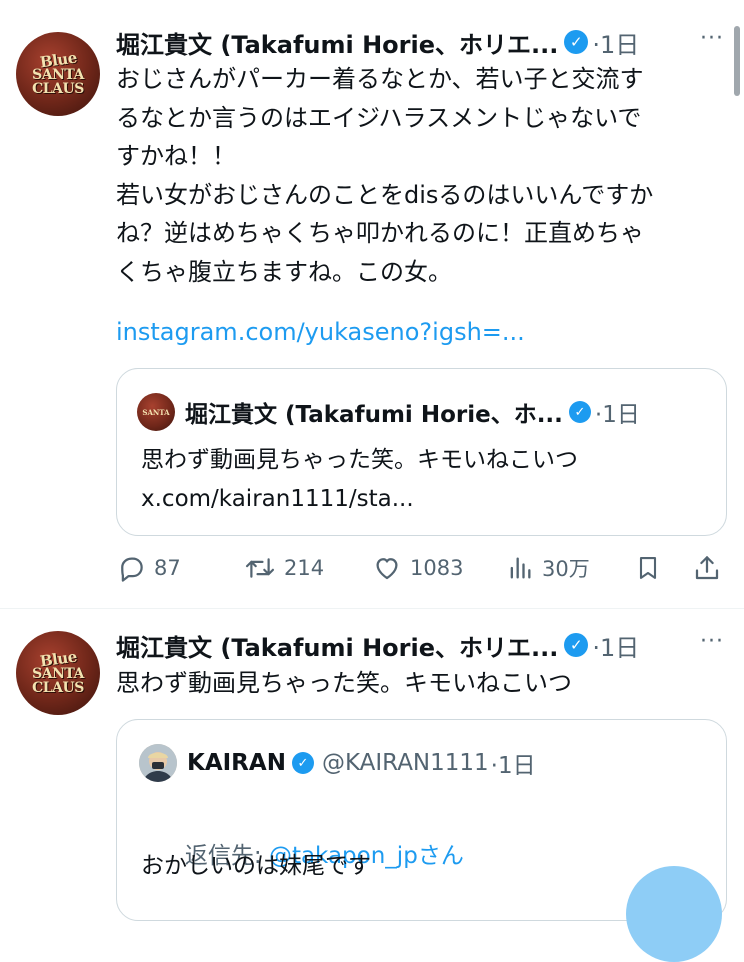  I want to click on quoted-header: 堀江貴文 (Takafumi Horie、ホ... ✓ ·1日, so click(412, 412).